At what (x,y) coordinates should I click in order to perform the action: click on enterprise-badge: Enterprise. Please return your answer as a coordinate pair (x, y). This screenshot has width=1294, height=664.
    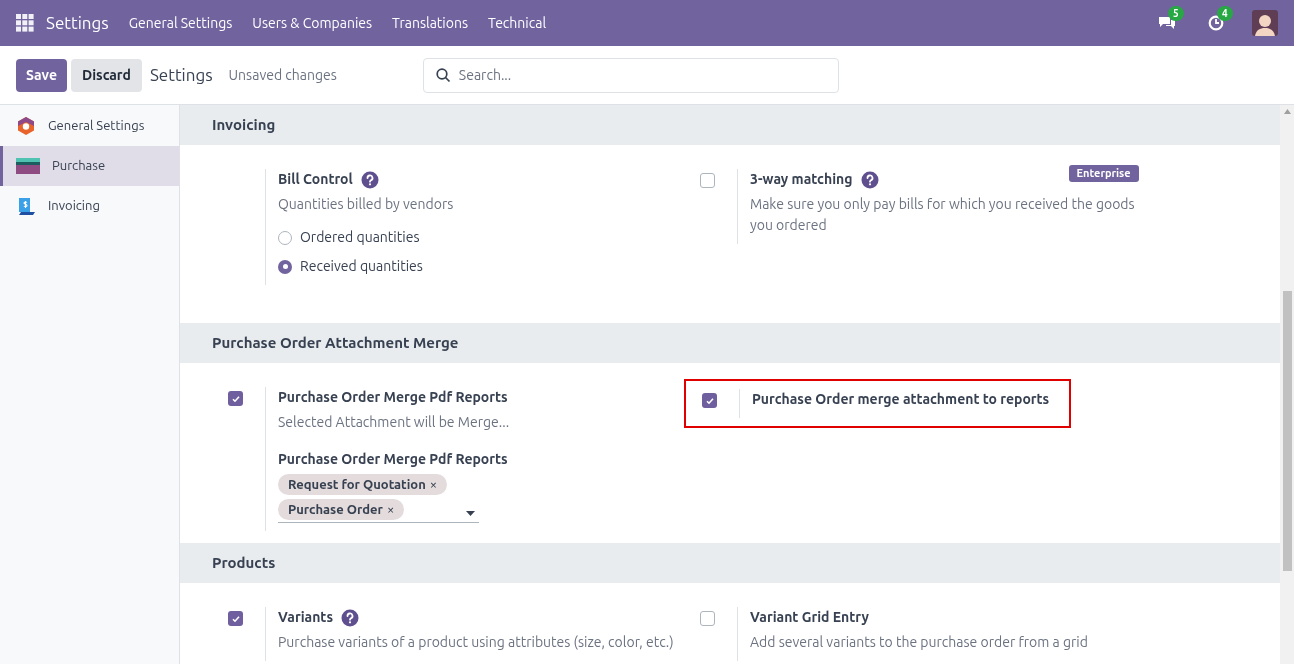
    Looking at the image, I should click on (1103, 173).